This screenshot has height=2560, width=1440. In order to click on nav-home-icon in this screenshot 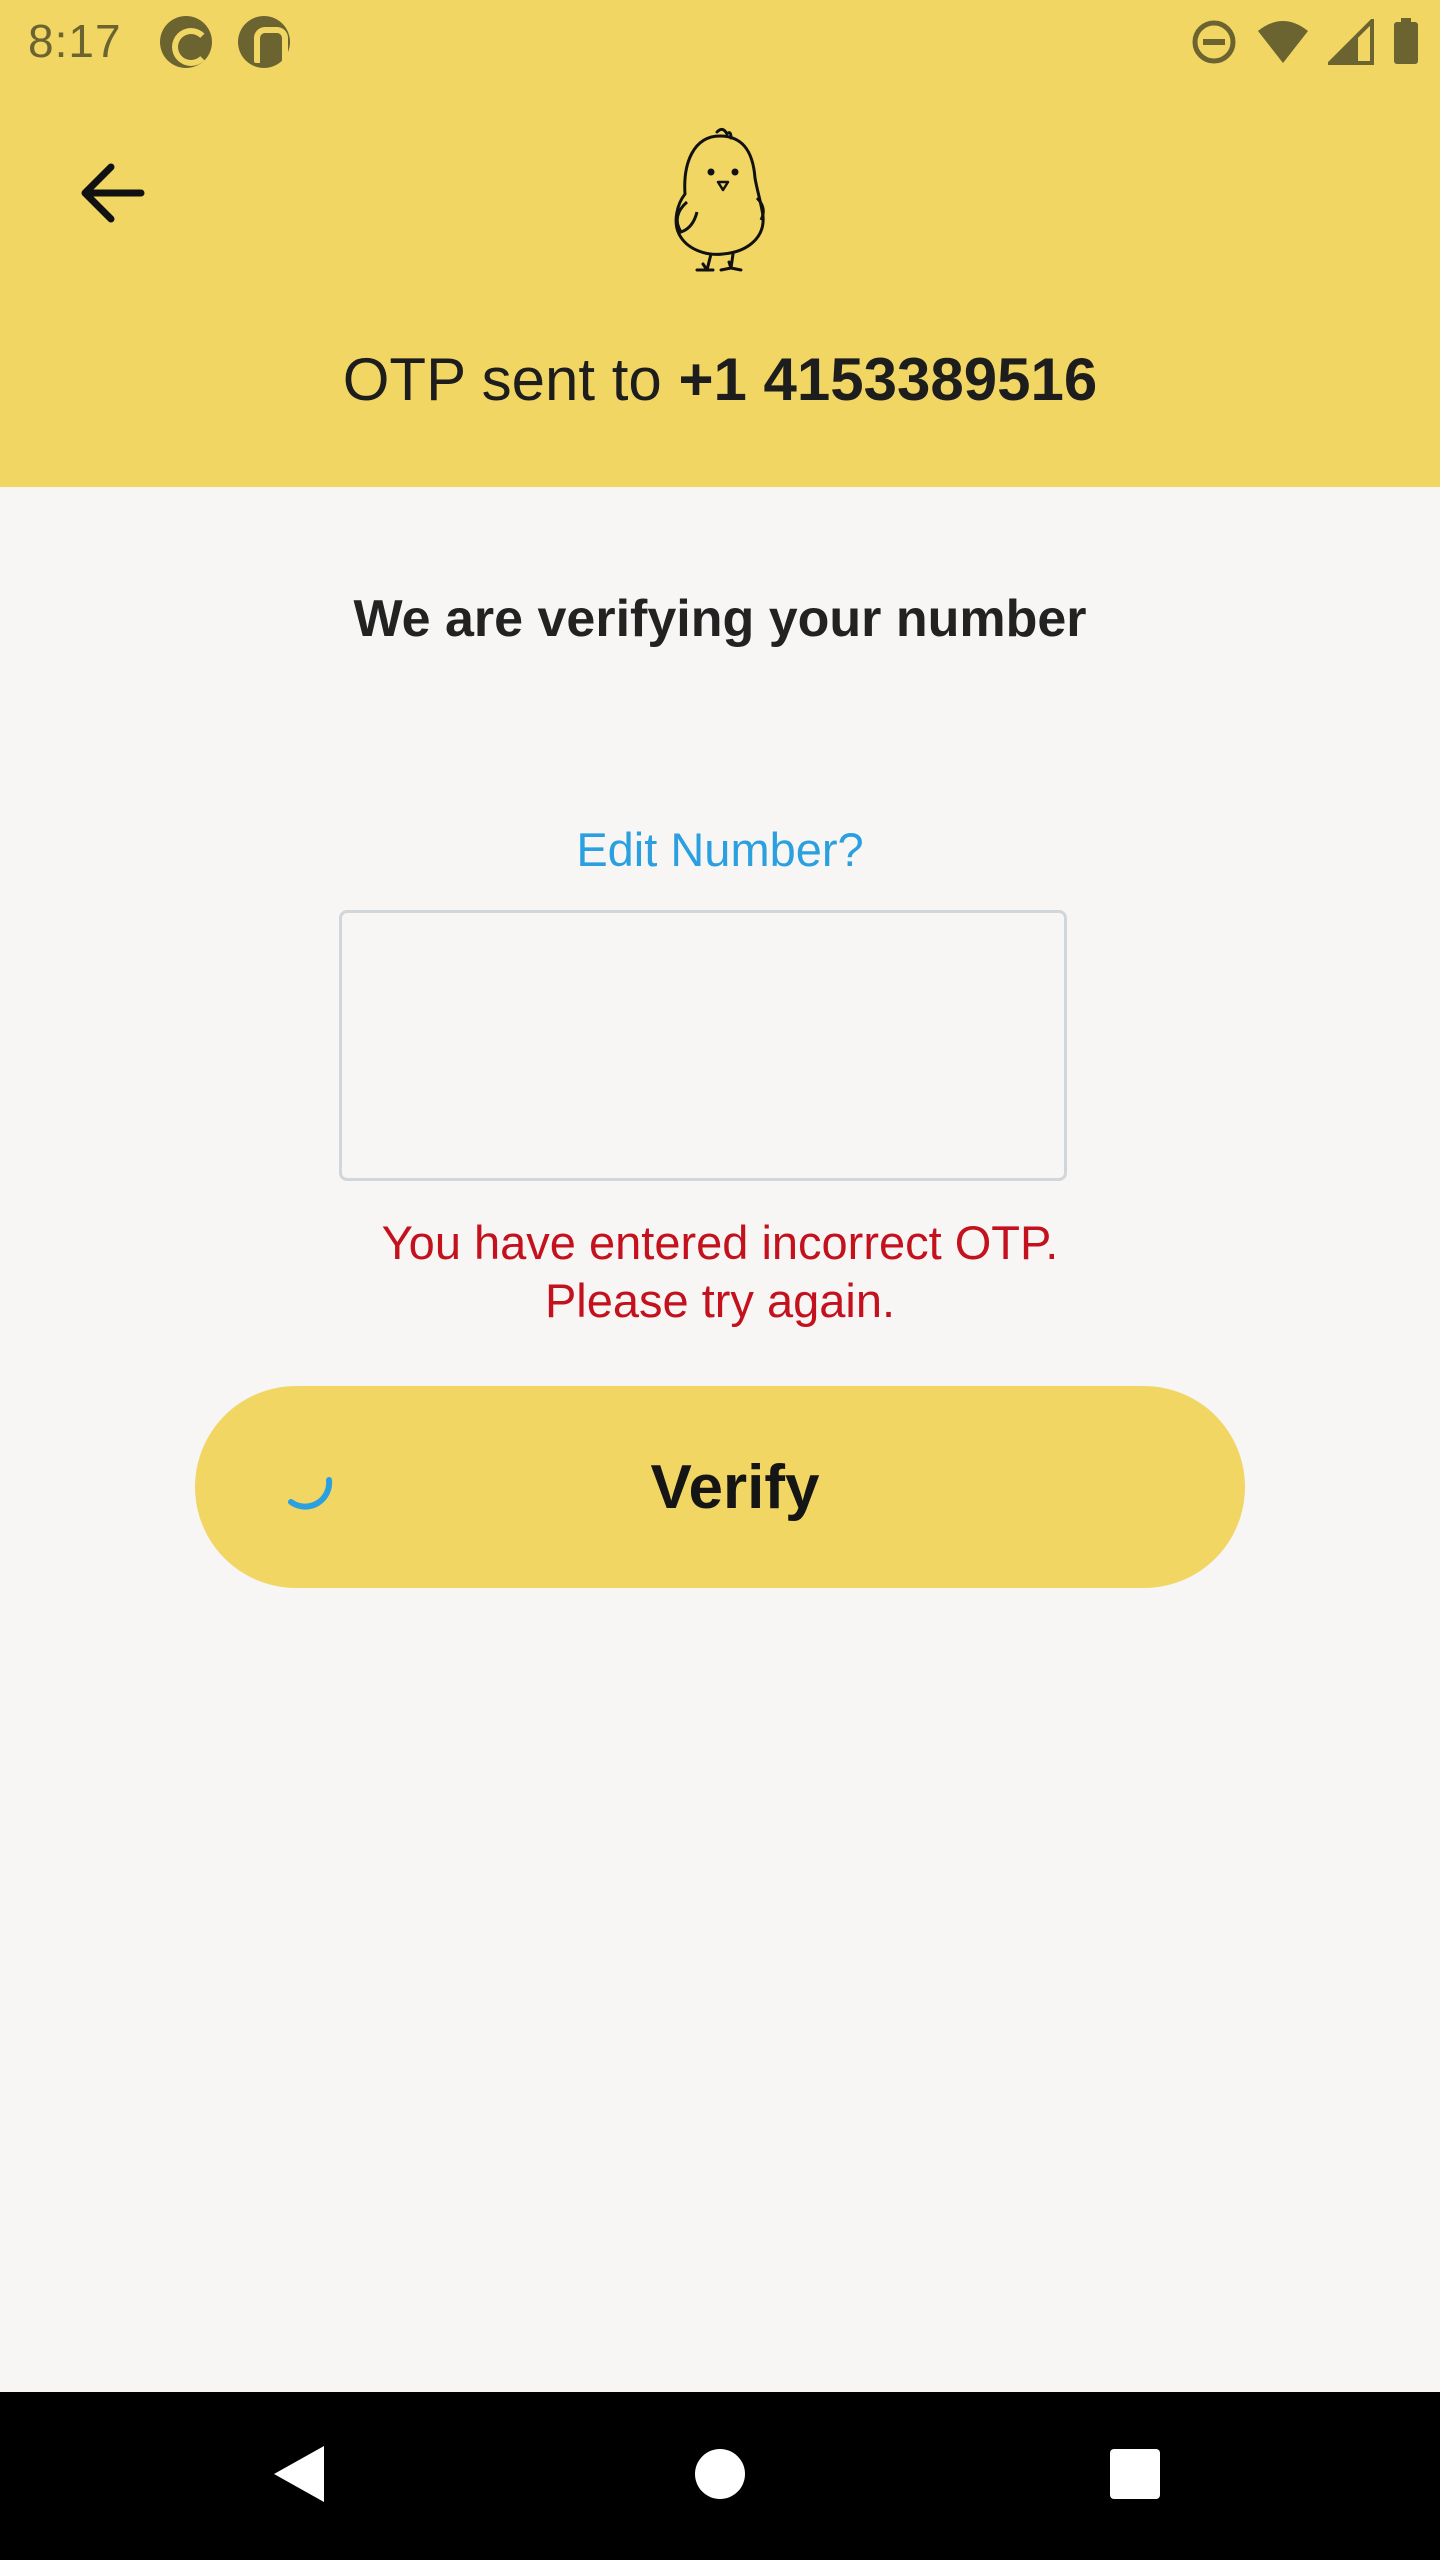, I will do `click(720, 2476)`.